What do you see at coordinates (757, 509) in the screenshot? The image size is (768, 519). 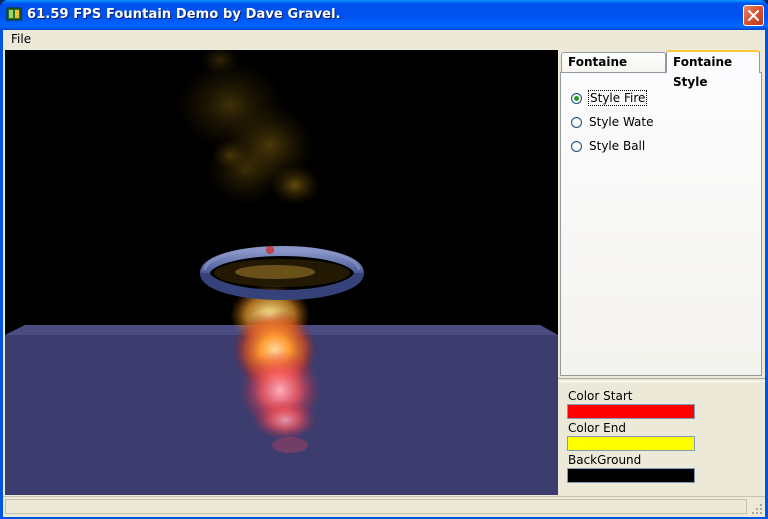 I see `resize-grip-icon` at bounding box center [757, 509].